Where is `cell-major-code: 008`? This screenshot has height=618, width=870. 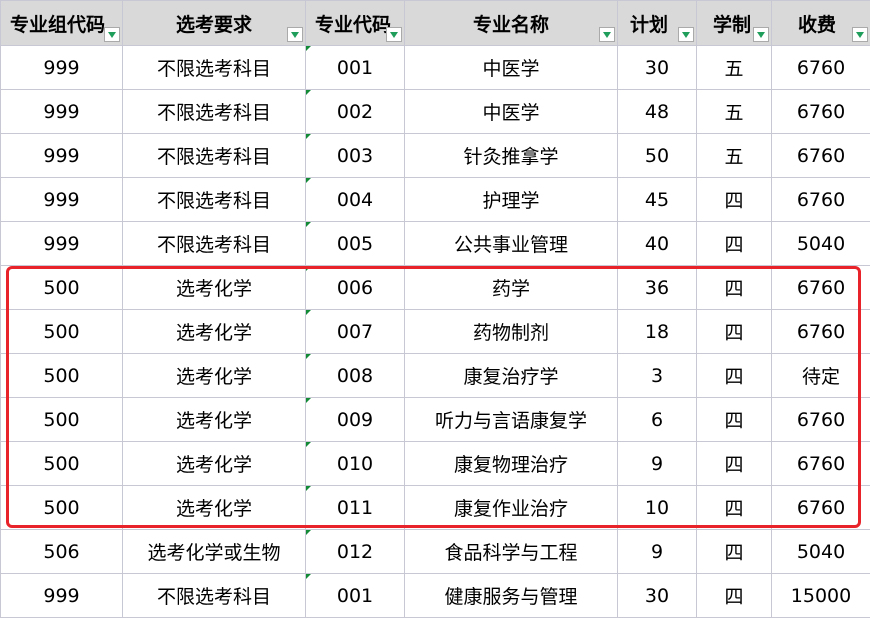 cell-major-code: 008 is located at coordinates (355, 376).